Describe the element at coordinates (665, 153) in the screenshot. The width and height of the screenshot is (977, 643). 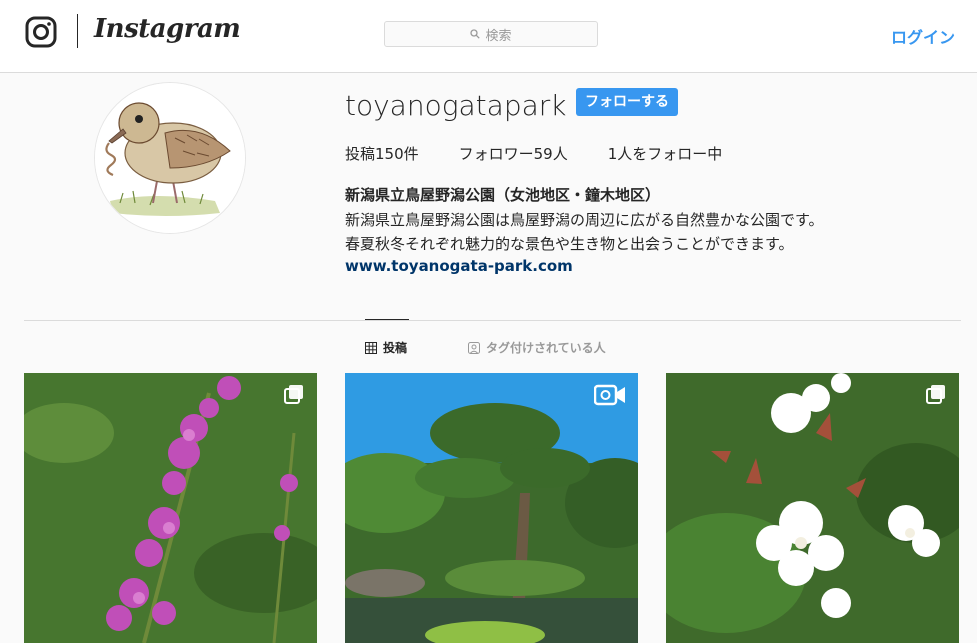
I see `following-count: 1人をフォロー中` at that location.